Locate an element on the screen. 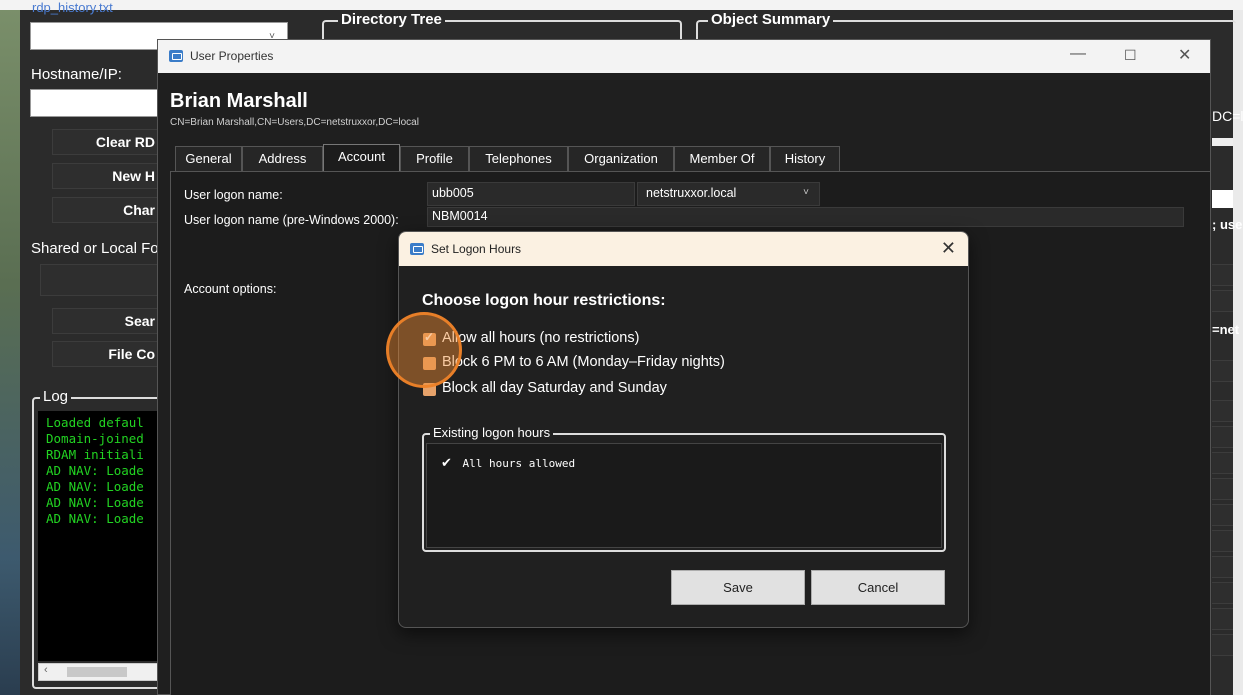 This screenshot has height=695, width=1243. shared-folder-input is located at coordinates (105, 280).